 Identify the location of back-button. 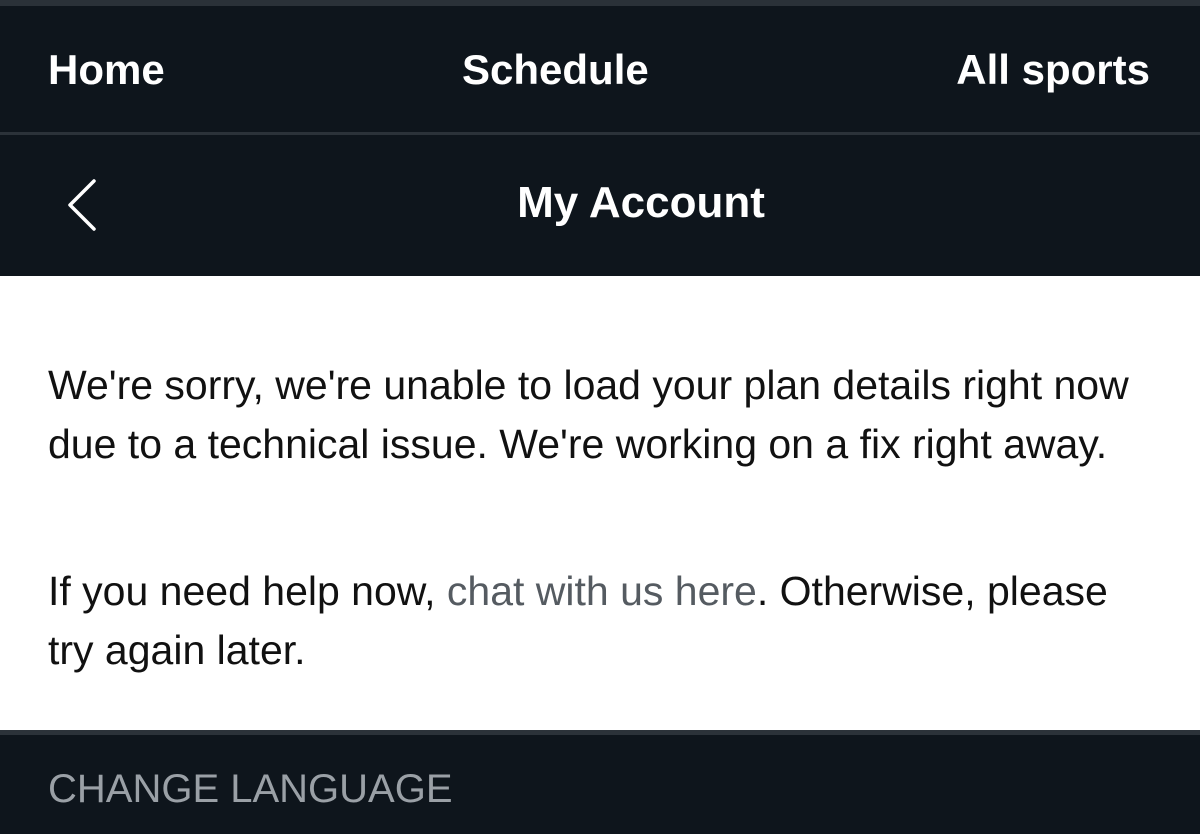
(83, 207).